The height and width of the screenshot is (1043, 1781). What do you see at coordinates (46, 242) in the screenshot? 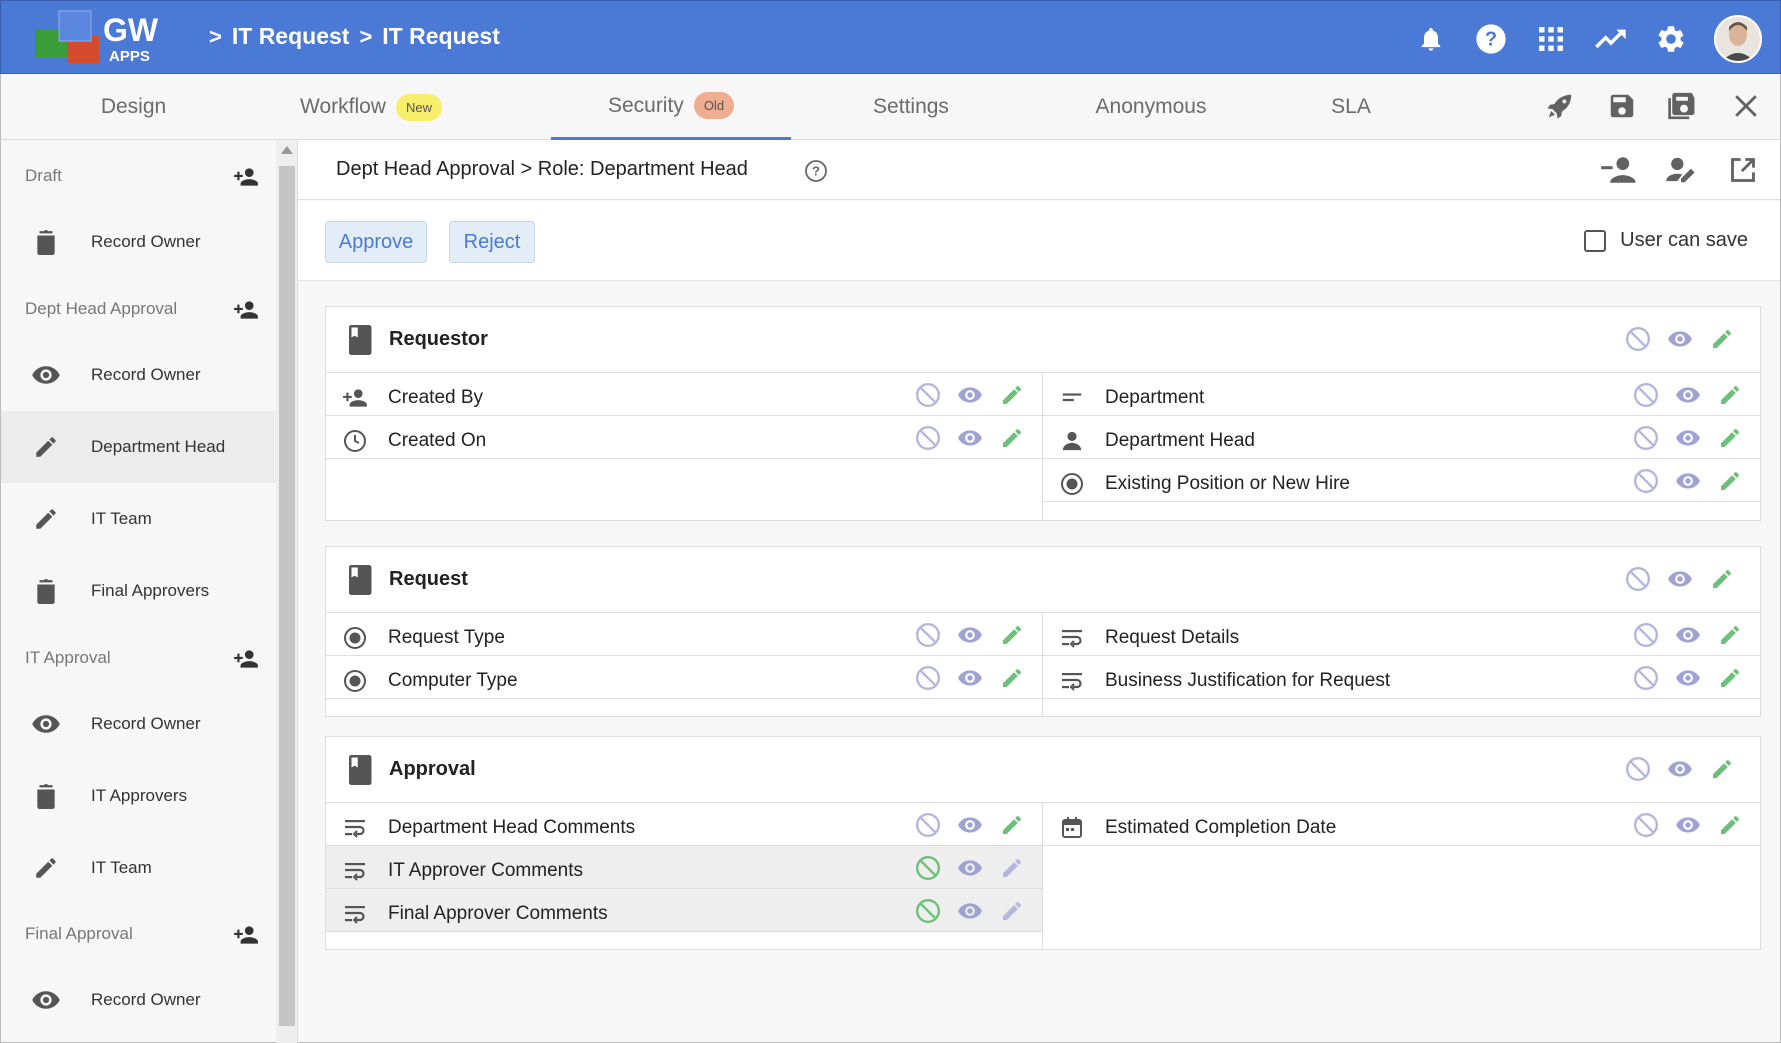
I see `trash-icon` at bounding box center [46, 242].